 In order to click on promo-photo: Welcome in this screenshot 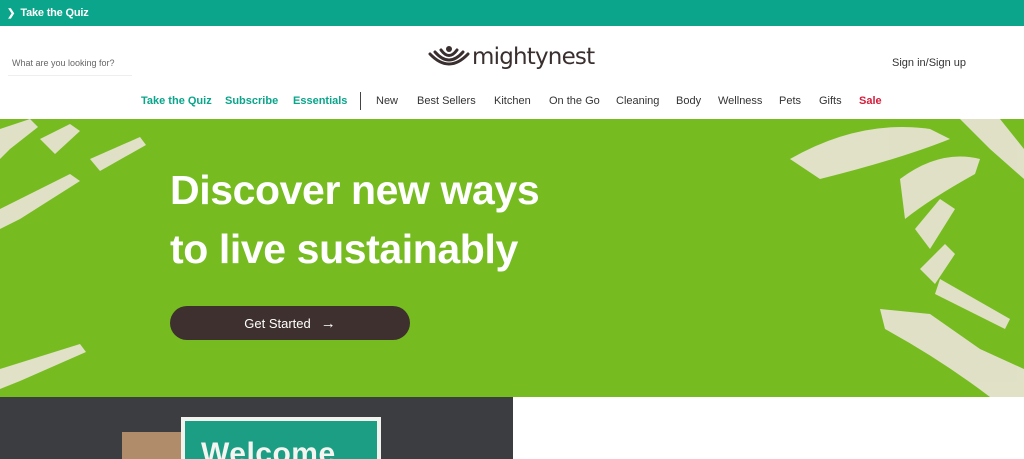, I will do `click(256, 428)`.